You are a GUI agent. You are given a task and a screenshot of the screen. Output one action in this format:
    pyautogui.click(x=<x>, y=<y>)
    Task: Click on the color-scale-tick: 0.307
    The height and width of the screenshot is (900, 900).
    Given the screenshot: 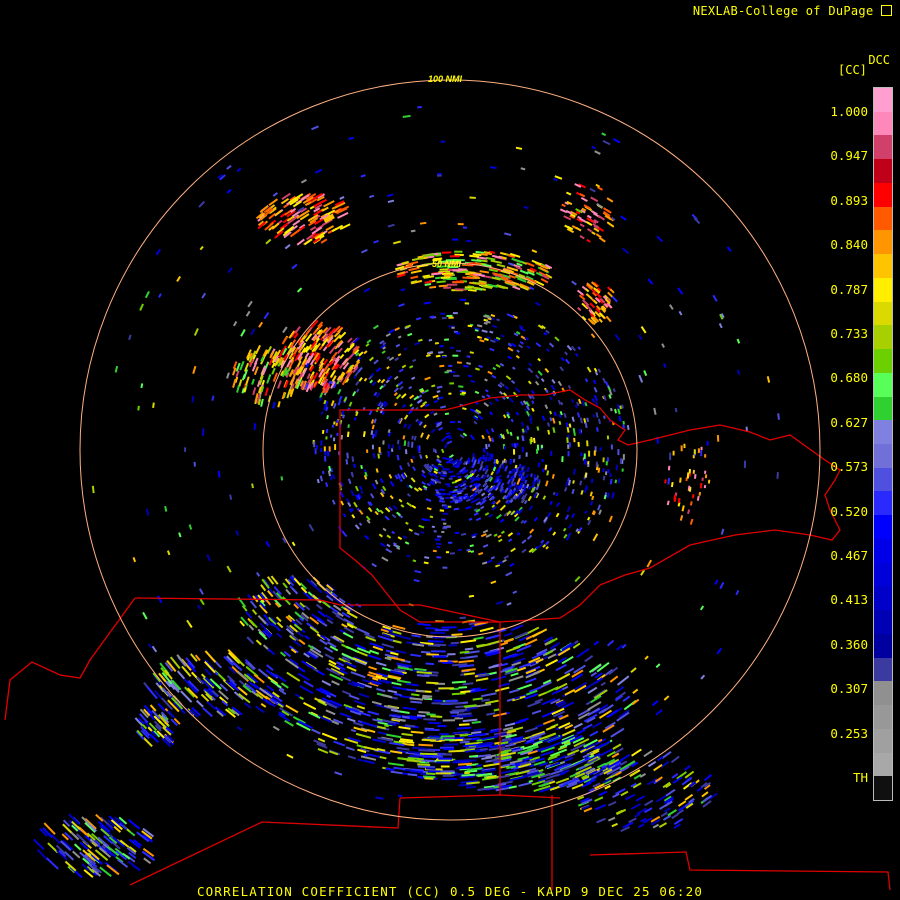 What is the action you would take?
    pyautogui.click(x=849, y=689)
    